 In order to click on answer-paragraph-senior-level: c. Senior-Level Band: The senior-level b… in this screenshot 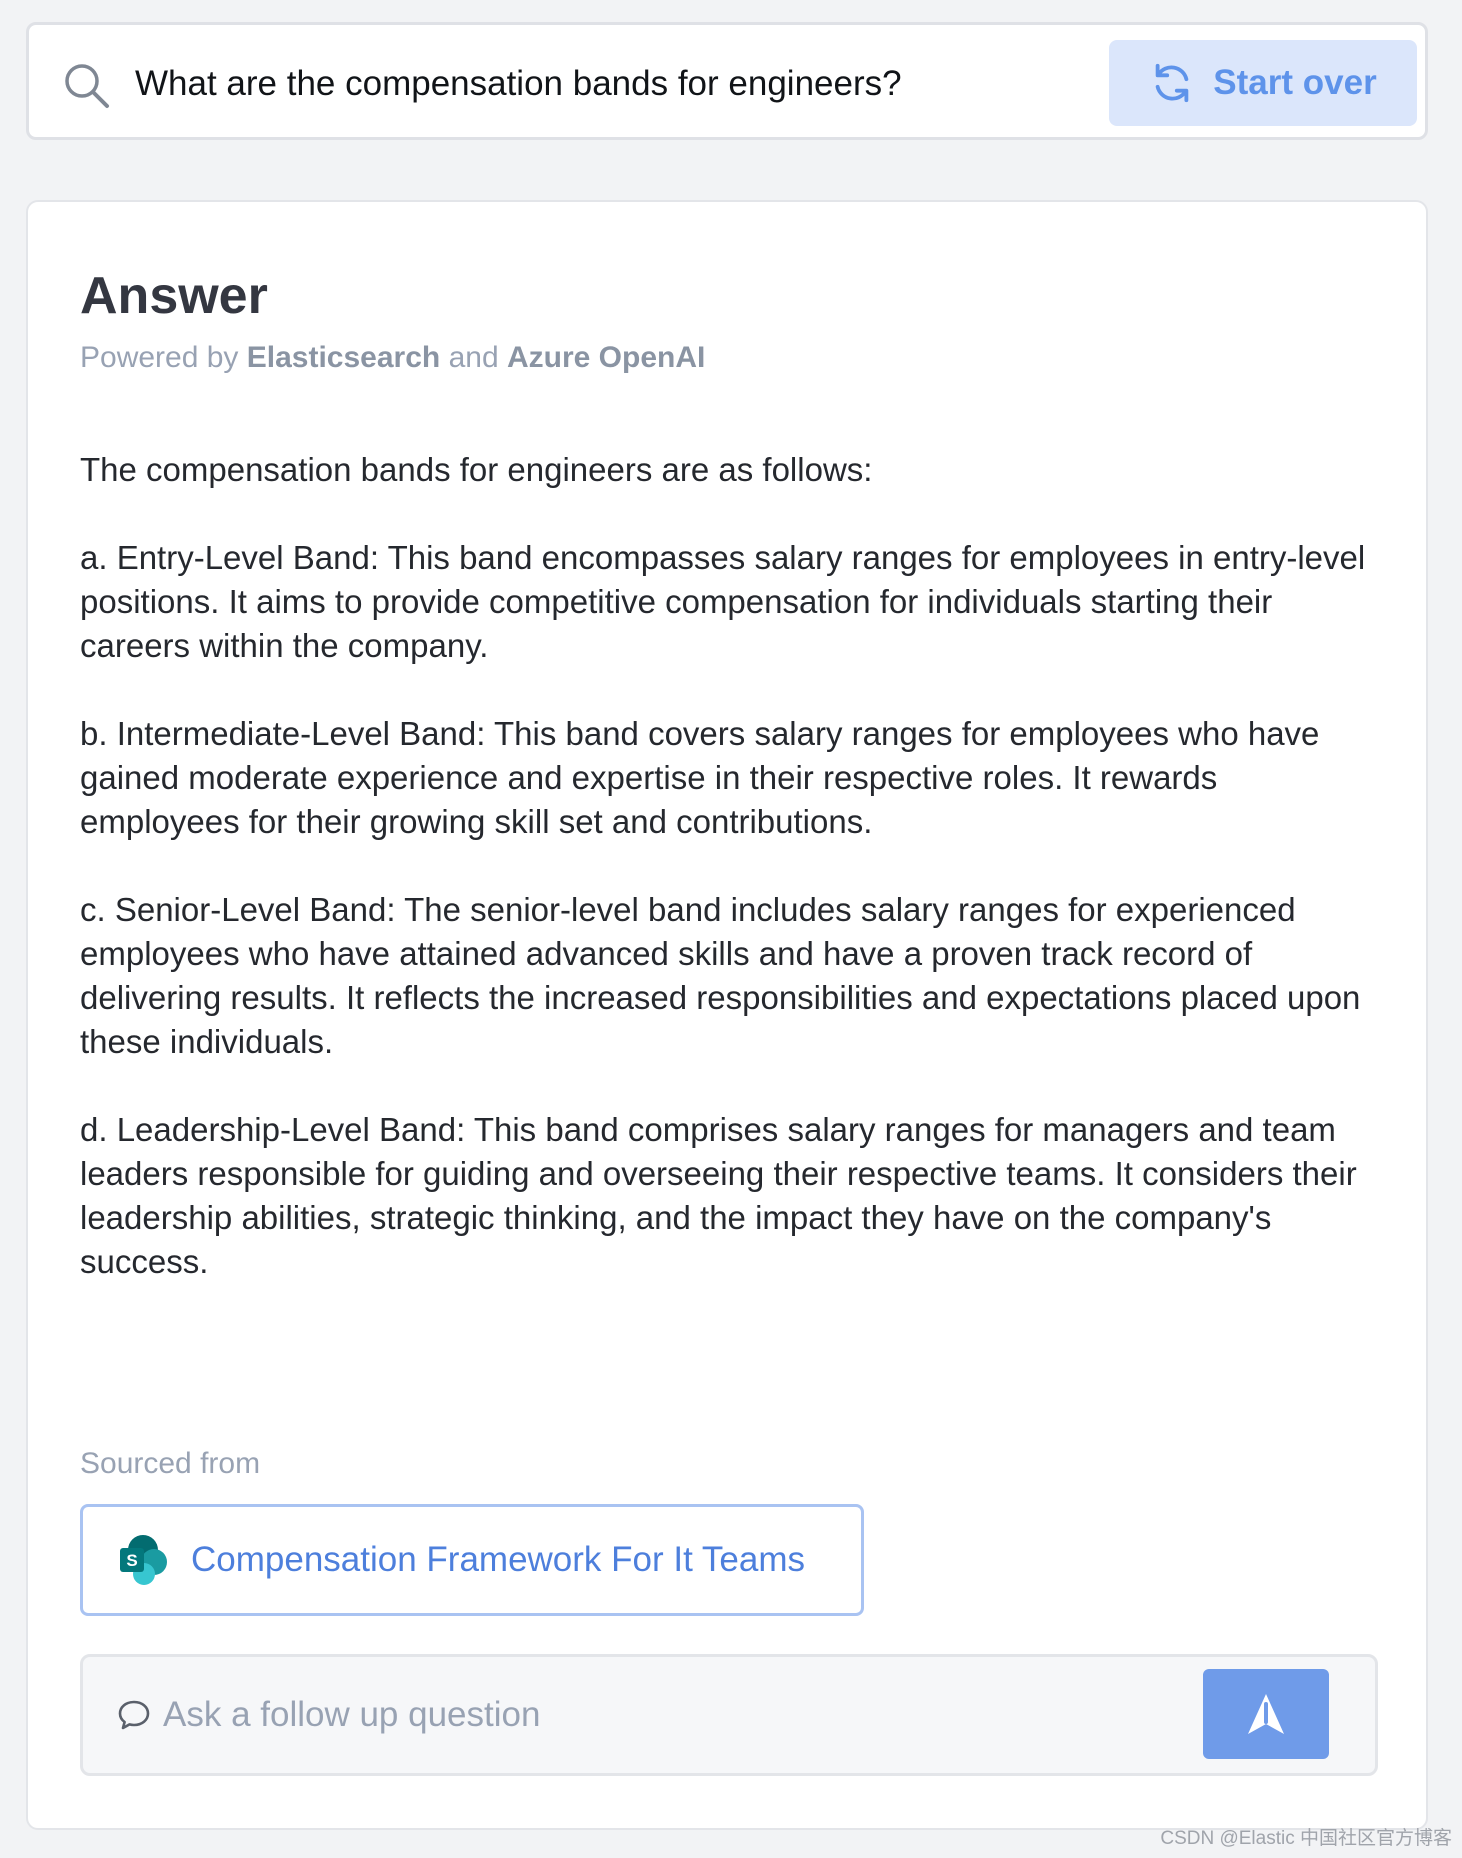, I will do `click(720, 975)`.